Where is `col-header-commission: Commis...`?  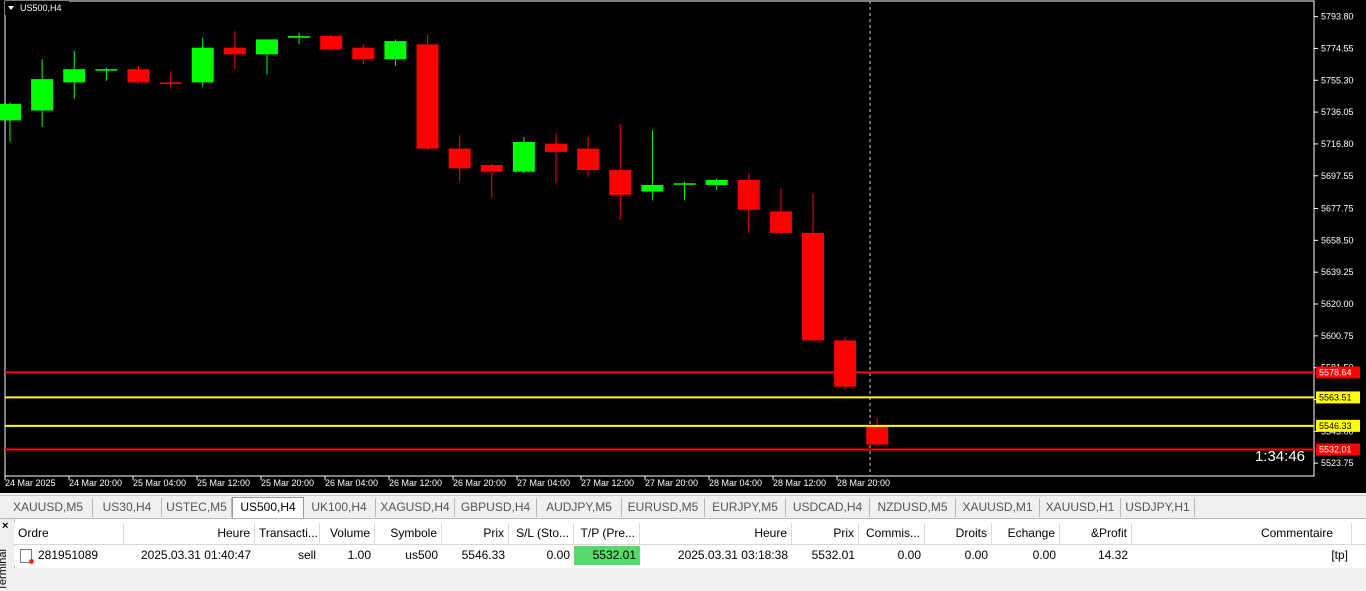
col-header-commission: Commis... is located at coordinates (892, 533).